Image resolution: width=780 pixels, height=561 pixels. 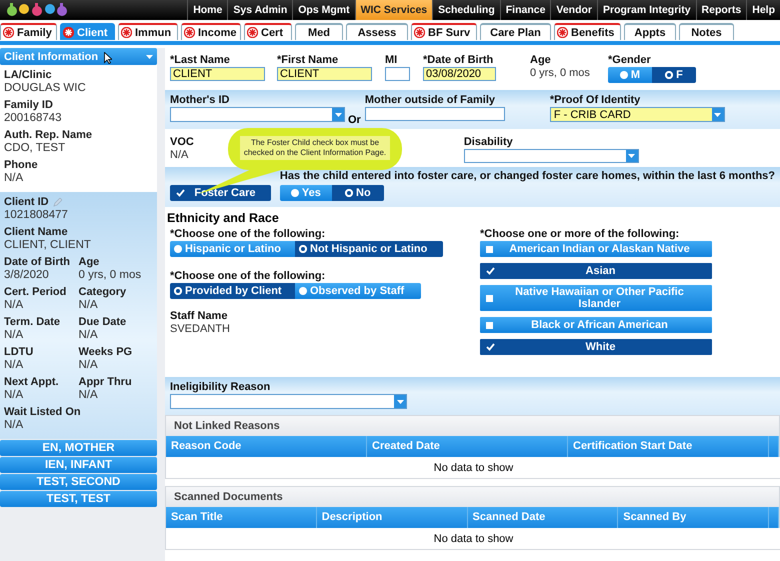 I want to click on field-label: Staff Name, so click(x=199, y=316).